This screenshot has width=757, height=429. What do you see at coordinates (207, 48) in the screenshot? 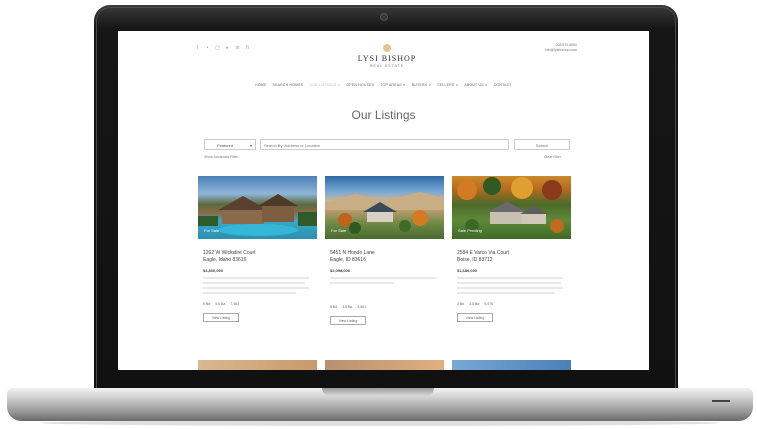
I see `twitter-icon: •` at bounding box center [207, 48].